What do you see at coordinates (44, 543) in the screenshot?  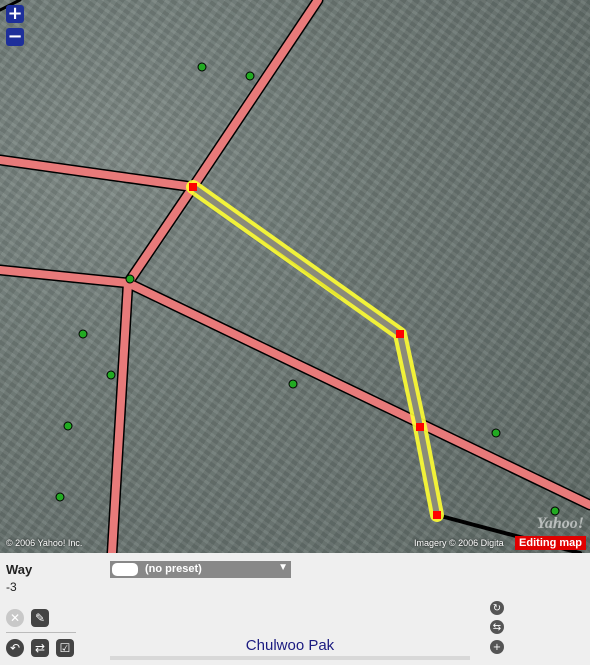 I see `copyright-text: © 2006 Yahoo! Inc.` at bounding box center [44, 543].